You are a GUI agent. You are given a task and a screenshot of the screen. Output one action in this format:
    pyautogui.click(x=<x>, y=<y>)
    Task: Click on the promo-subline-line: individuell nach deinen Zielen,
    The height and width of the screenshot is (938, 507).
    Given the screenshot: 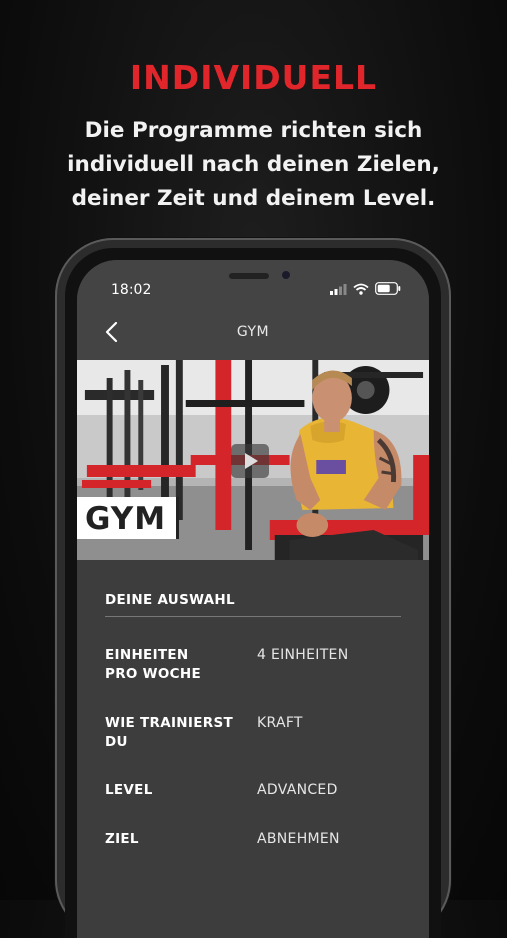 What is the action you would take?
    pyautogui.click(x=253, y=164)
    